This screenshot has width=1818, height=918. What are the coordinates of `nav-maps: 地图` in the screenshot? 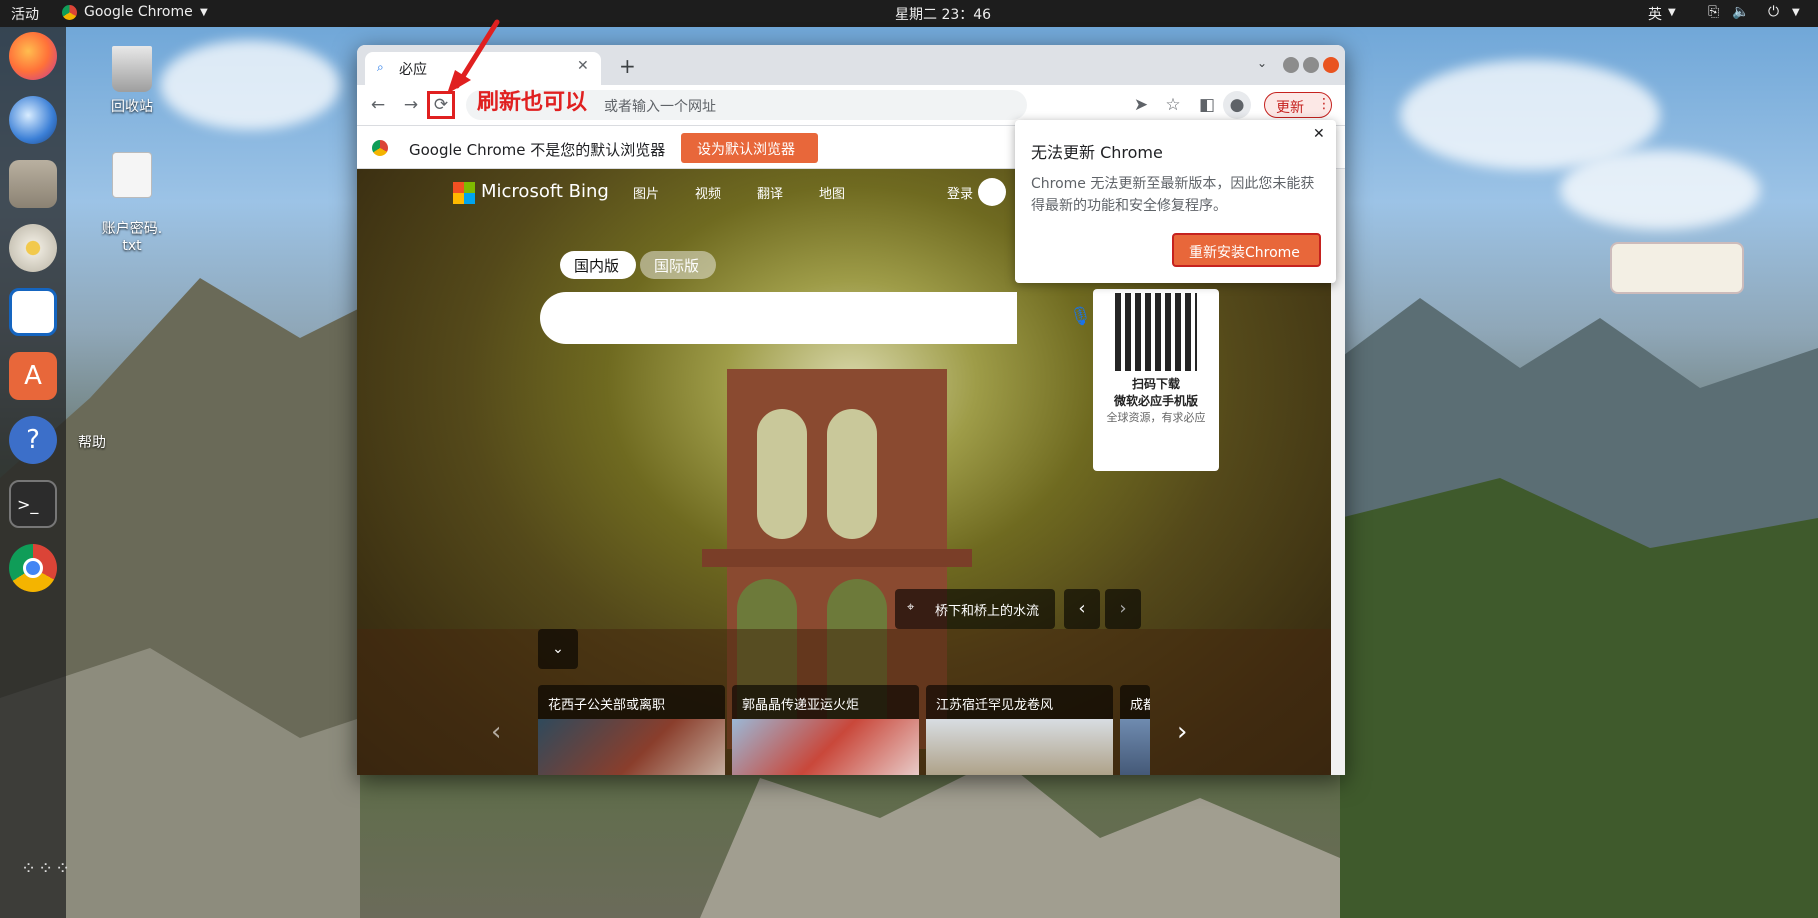 It's located at (832, 192).